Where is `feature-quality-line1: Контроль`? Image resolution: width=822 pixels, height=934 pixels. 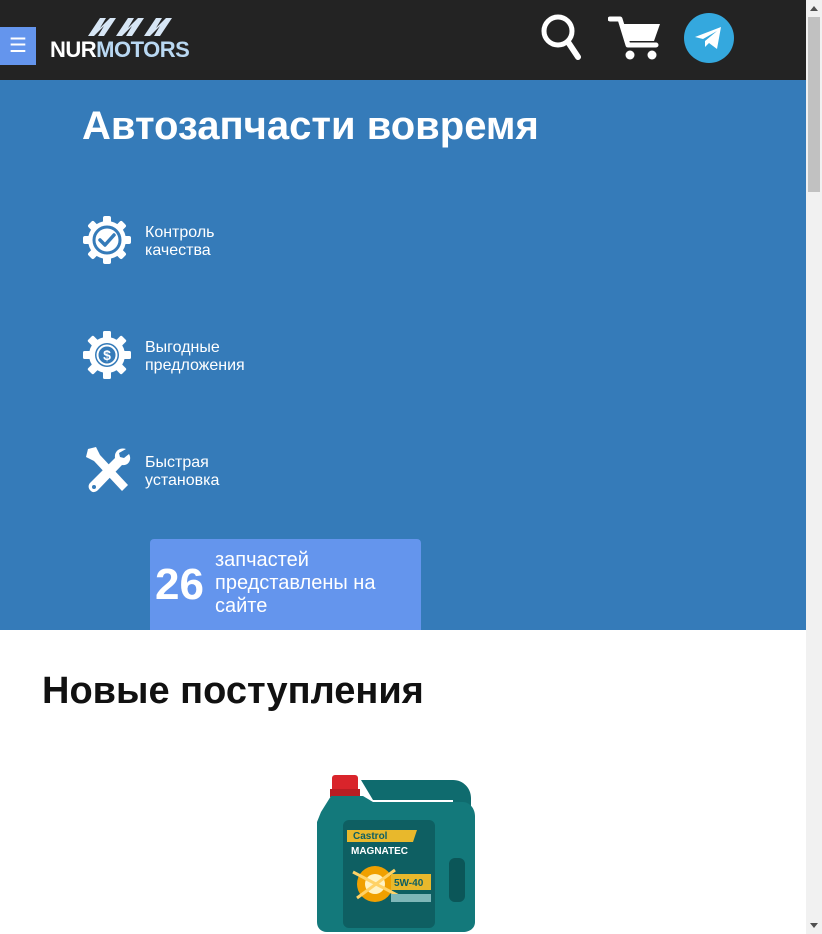
feature-quality-line1: Контроль is located at coordinates (180, 232).